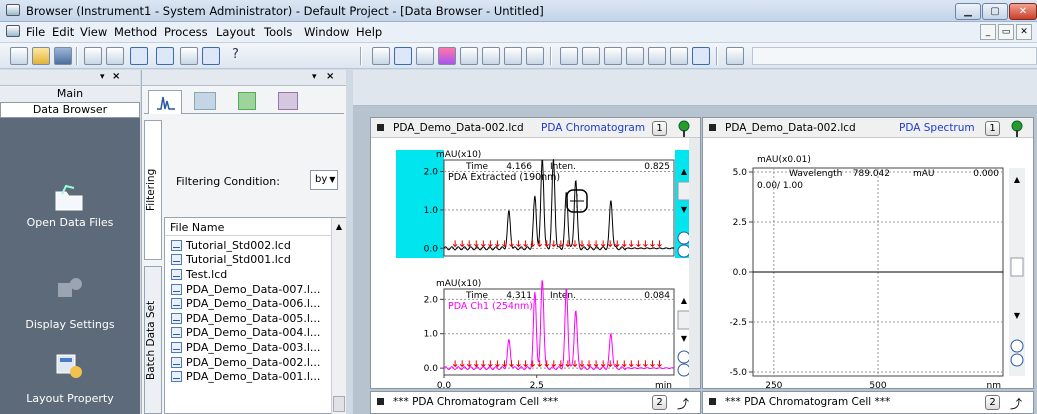  What do you see at coordinates (324, 180) in the screenshot?
I see `filter-dropdown: by ▼` at bounding box center [324, 180].